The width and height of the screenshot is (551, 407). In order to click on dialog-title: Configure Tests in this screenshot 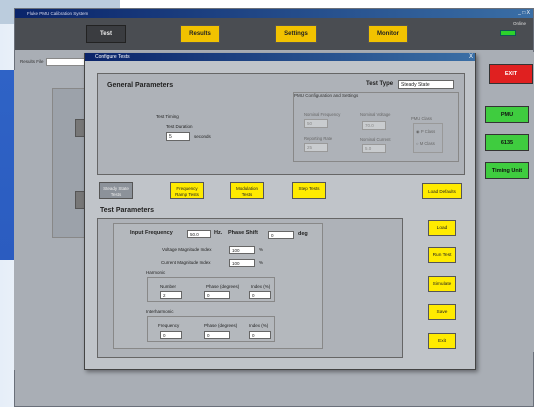, I will do `click(112, 57)`.